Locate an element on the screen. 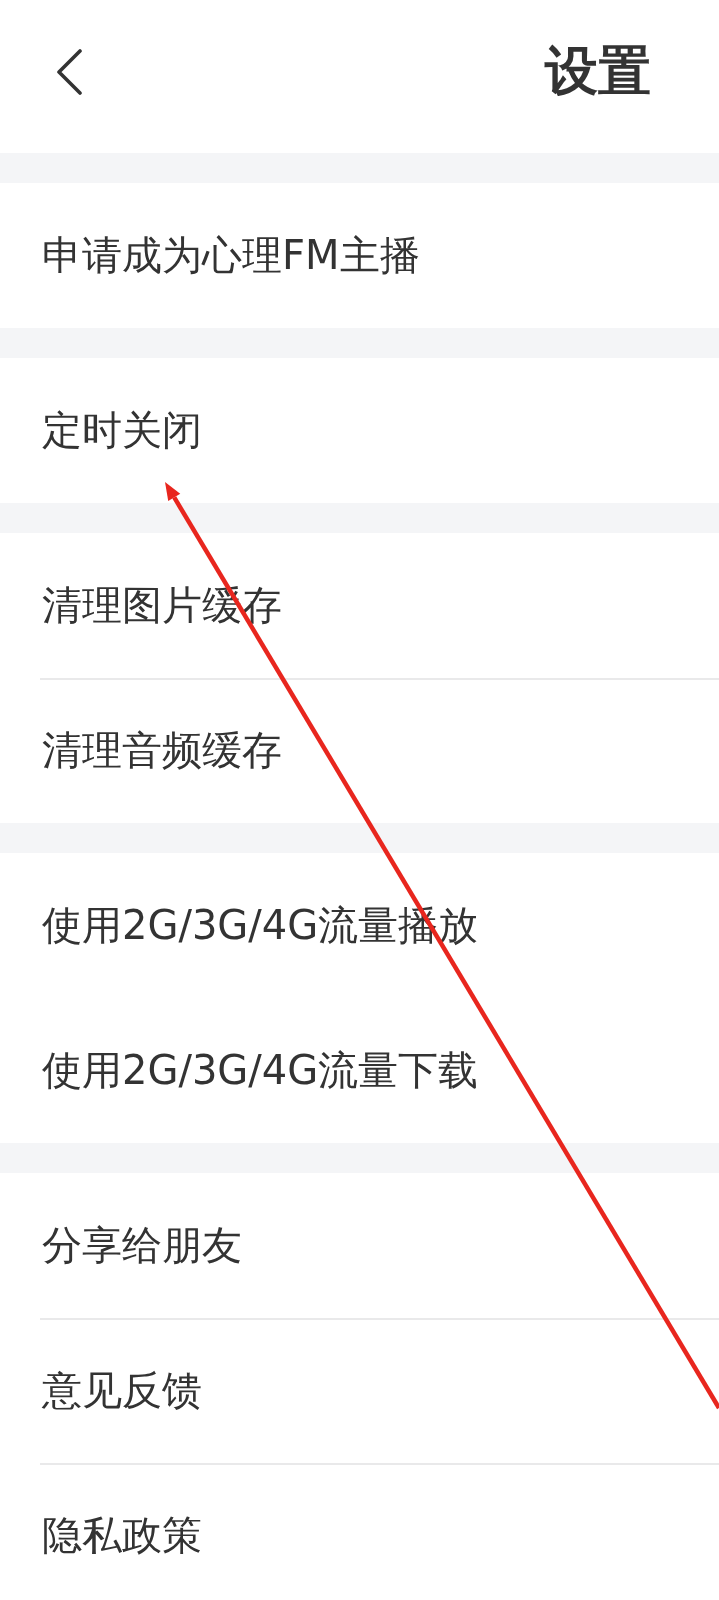 The width and height of the screenshot is (719, 1600). back-button is located at coordinates (69, 71).